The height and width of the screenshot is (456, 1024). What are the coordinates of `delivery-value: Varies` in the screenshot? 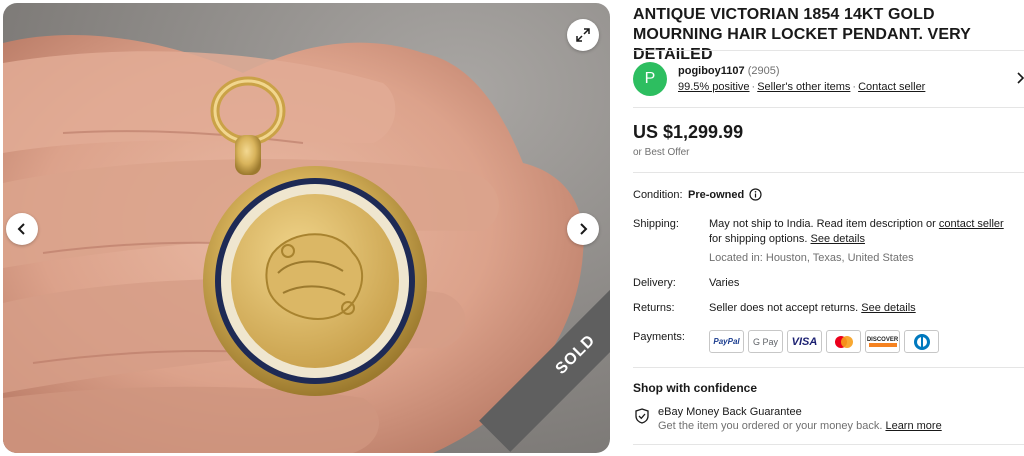 It's located at (724, 283).